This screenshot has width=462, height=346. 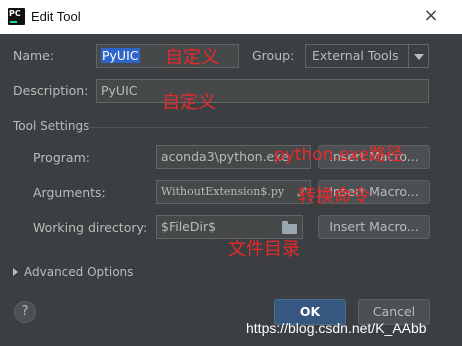 I want to click on description-annotation: 自定义, so click(x=189, y=102).